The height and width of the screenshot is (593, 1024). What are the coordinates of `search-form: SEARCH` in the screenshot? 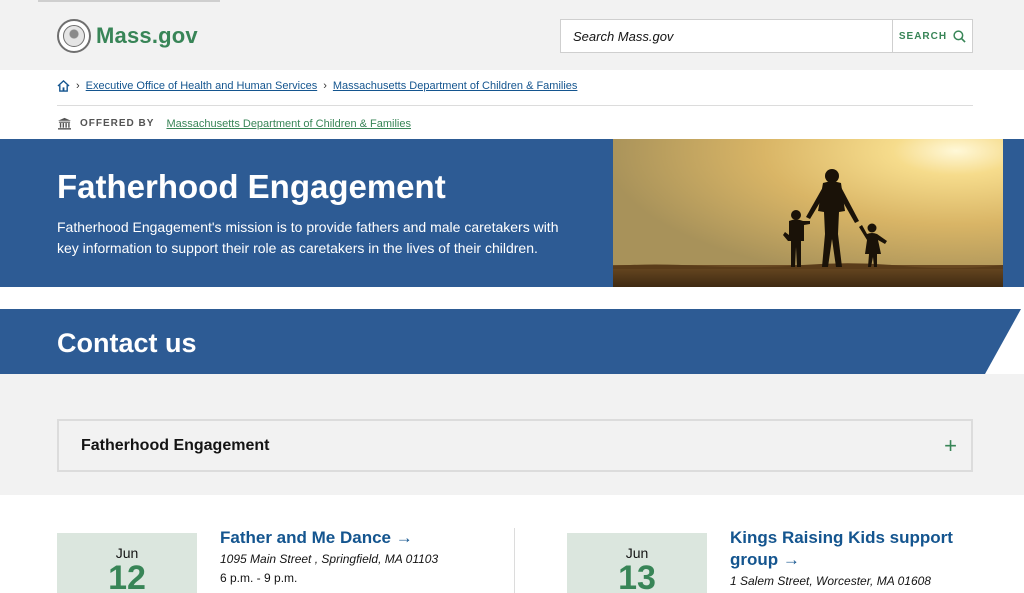 It's located at (766, 36).